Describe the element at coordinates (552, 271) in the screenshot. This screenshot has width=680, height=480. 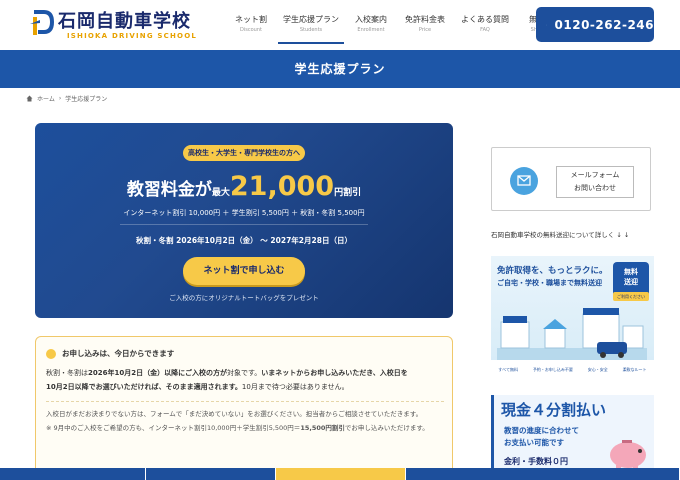
I see `shuttle-banner-title: 免許取得を、もっとラクに。` at that location.